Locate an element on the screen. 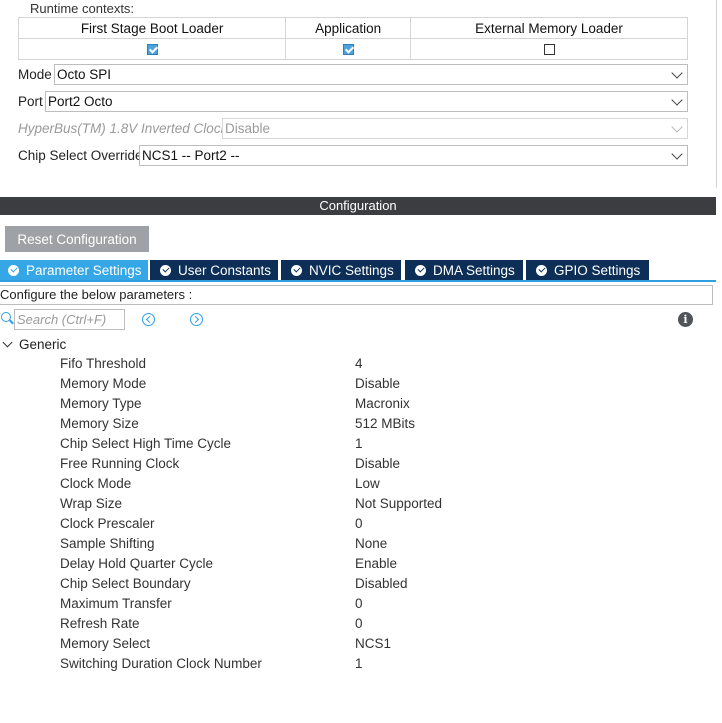 The height and width of the screenshot is (723, 722). parameter-row: Free Running Clock Disable is located at coordinates (358, 464).